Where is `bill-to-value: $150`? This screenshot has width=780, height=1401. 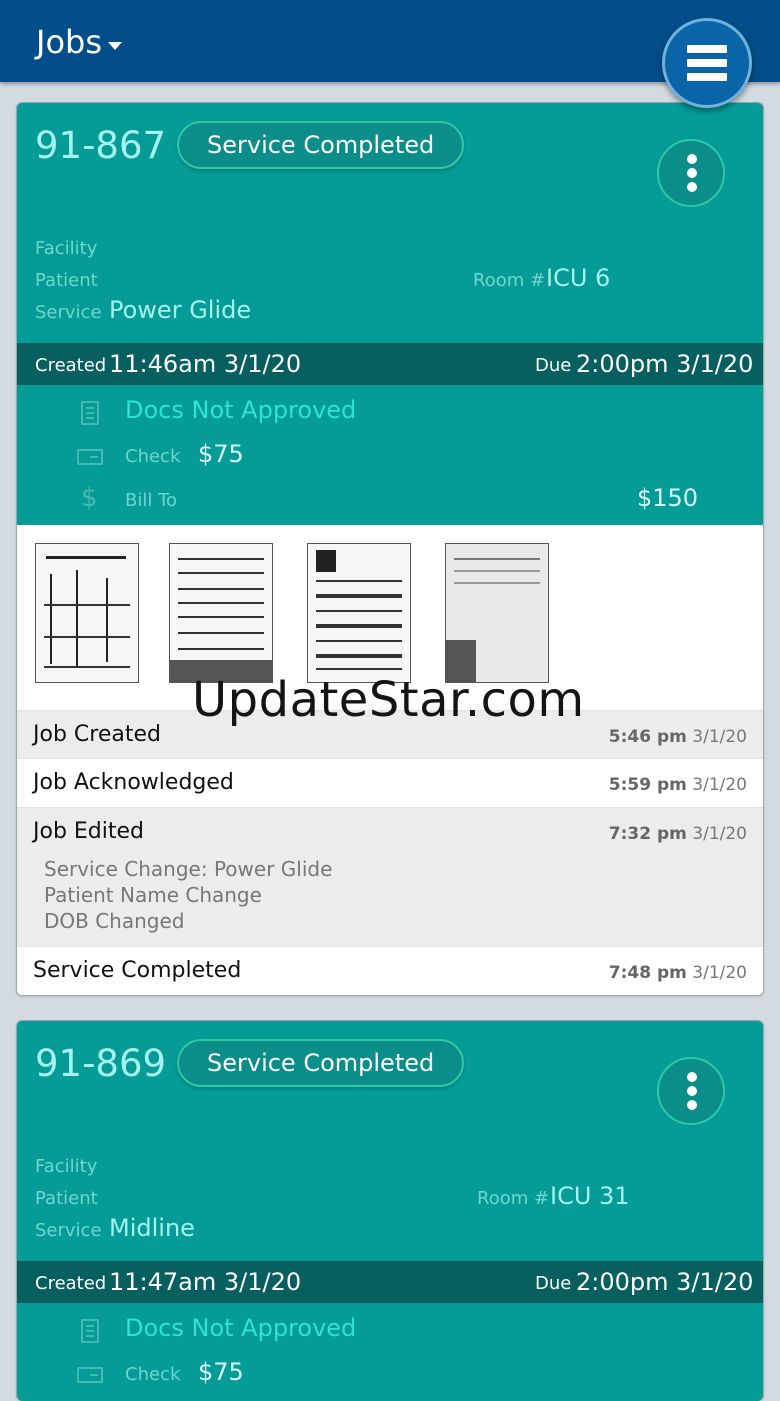 bill-to-value: $150 is located at coordinates (668, 498).